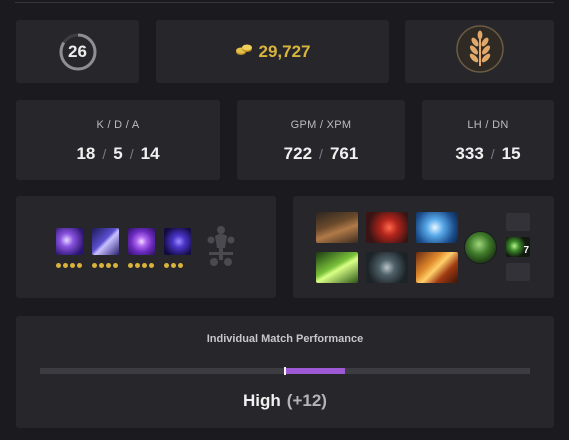 This screenshot has width=569, height=440. What do you see at coordinates (526, 250) in the screenshot?
I see `item-charge-count: 7` at bounding box center [526, 250].